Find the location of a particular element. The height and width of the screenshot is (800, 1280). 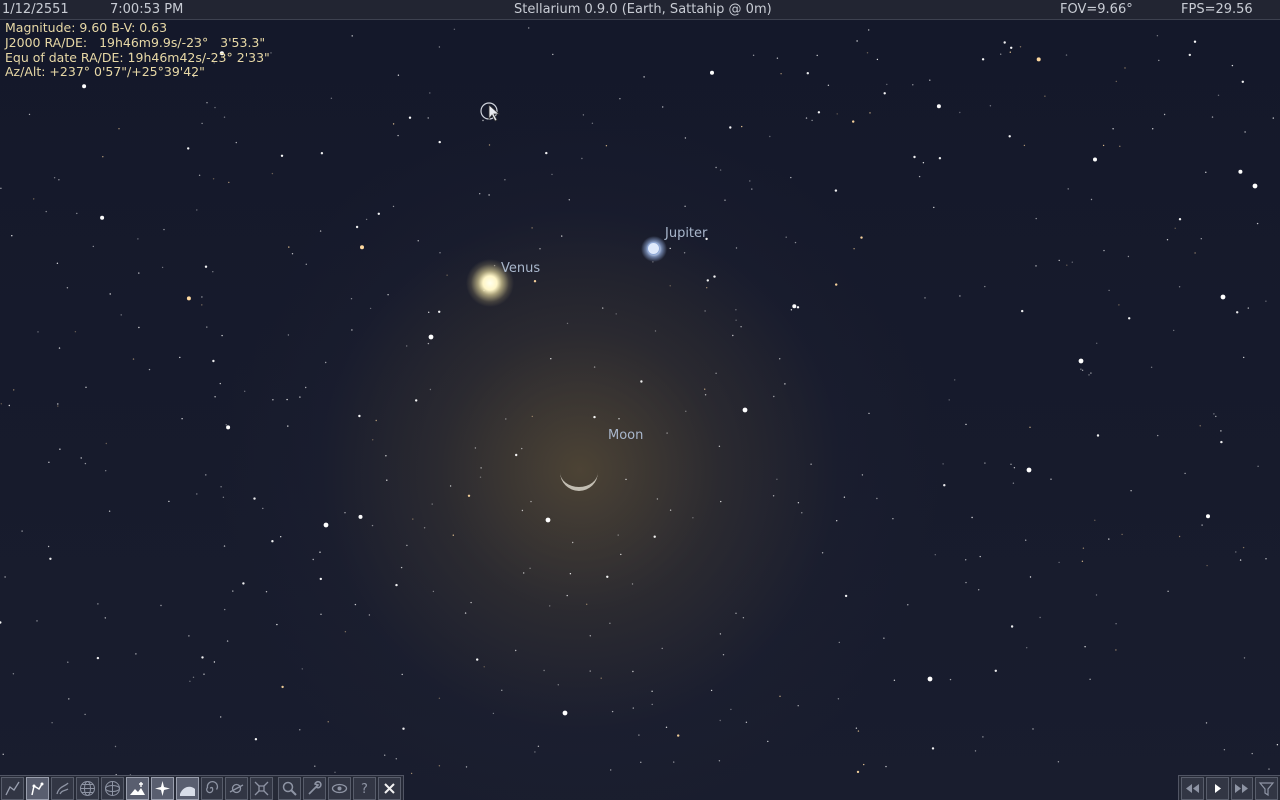

help-icon: ? is located at coordinates (364, 789).